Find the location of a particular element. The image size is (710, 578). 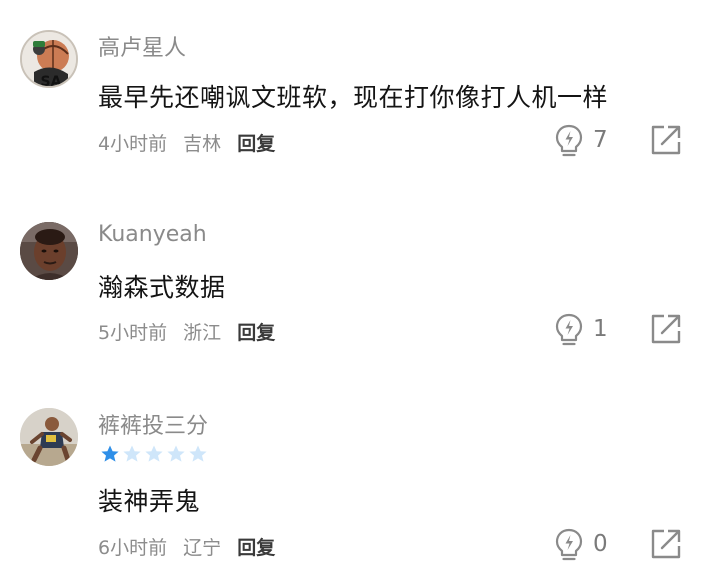

basketball-player-avatar-icon: SA is located at coordinates (49, 60).